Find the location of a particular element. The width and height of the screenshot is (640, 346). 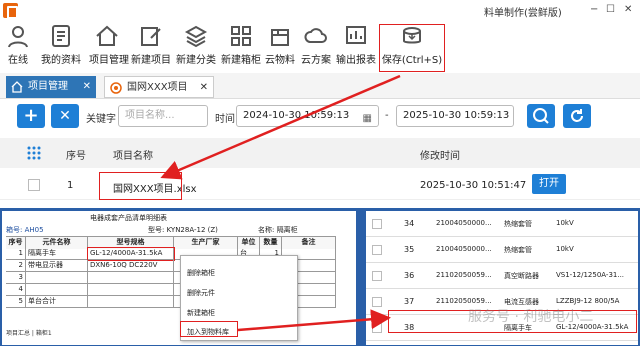

arrow-save-to-file is located at coordinates (280, 127).